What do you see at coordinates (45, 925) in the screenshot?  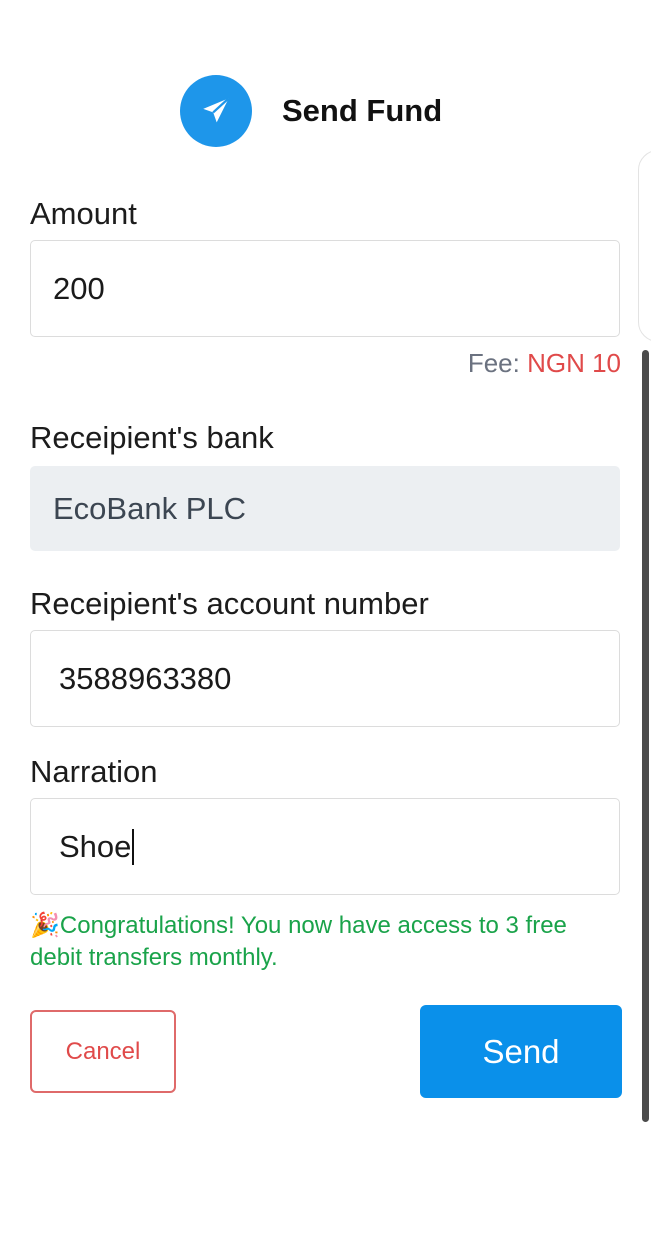 I see `party-popper-icon: 🎉` at bounding box center [45, 925].